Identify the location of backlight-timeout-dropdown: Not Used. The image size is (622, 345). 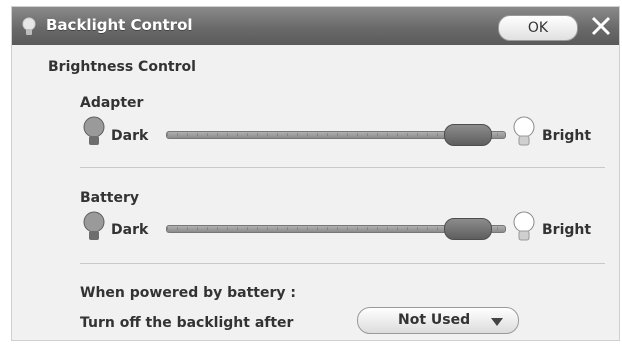
(438, 320).